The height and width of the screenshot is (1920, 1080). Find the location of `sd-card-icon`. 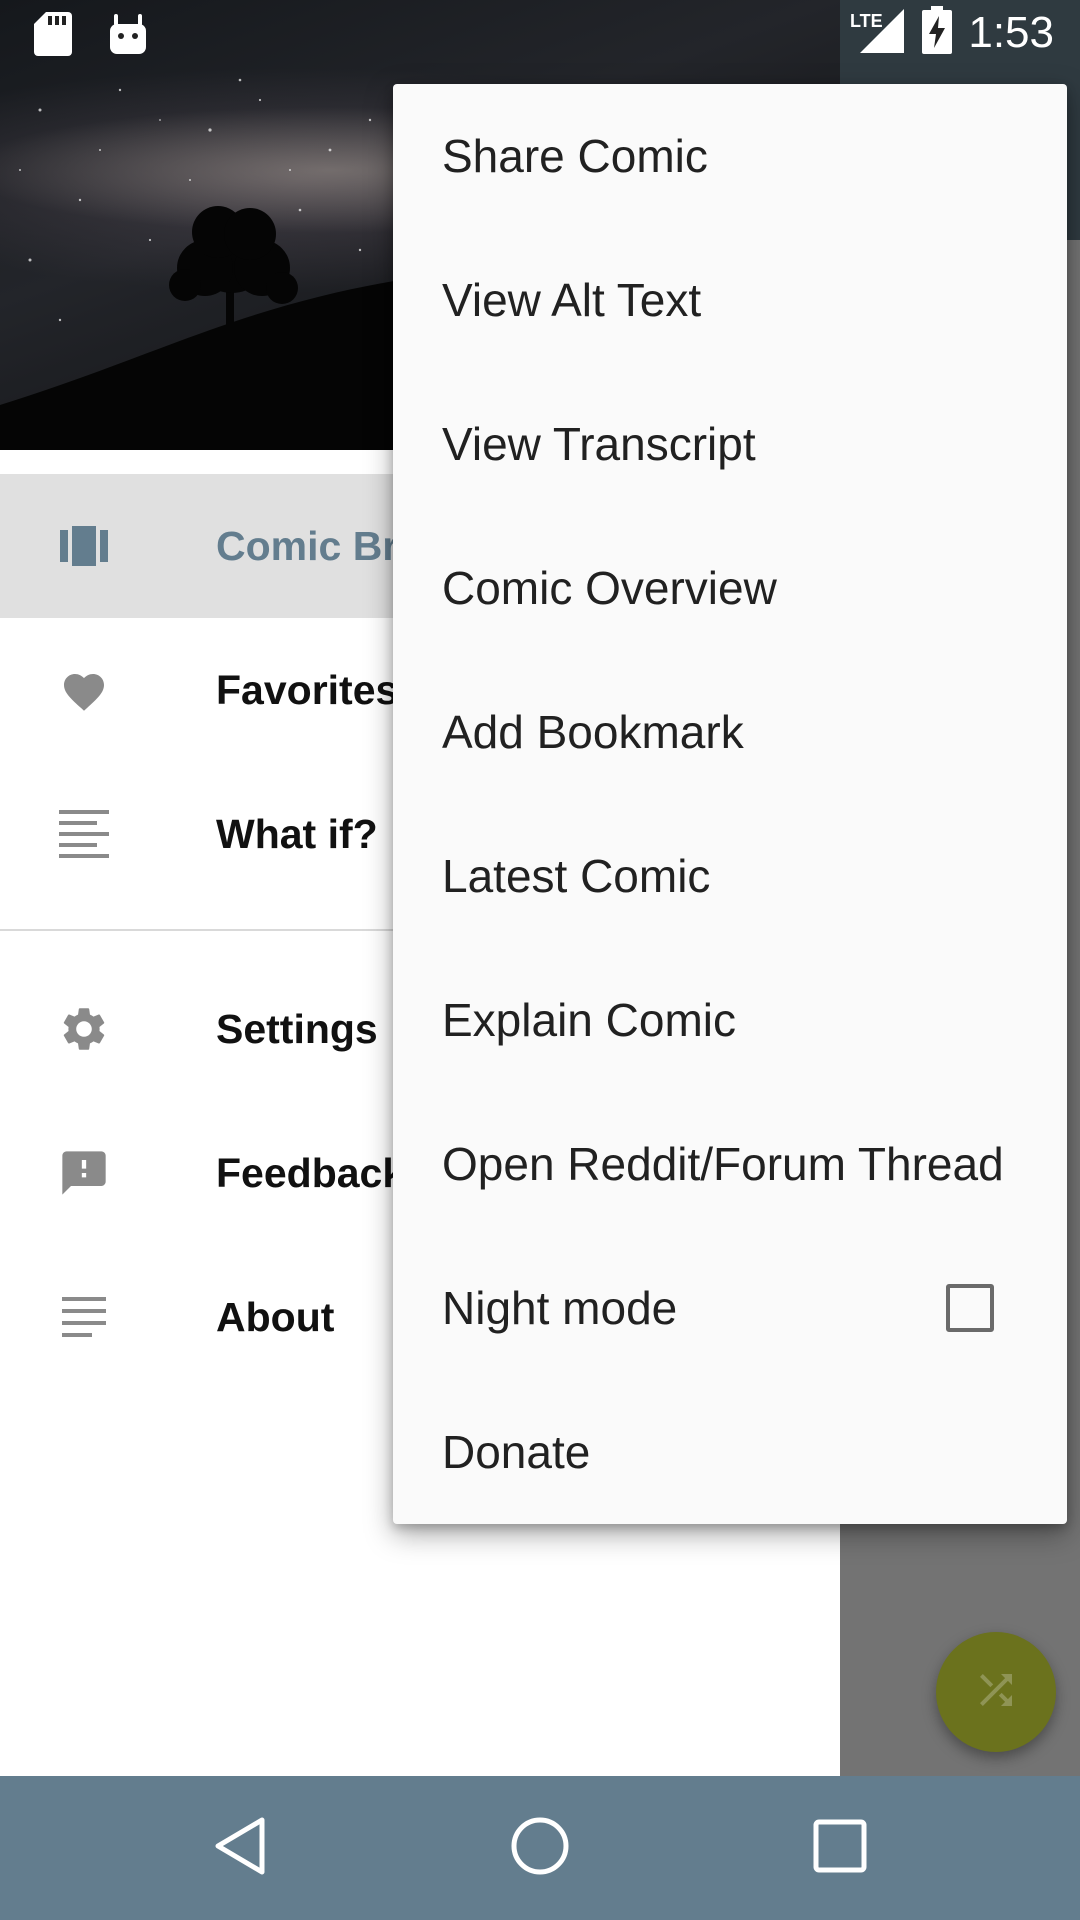

sd-card-icon is located at coordinates (53, 36).